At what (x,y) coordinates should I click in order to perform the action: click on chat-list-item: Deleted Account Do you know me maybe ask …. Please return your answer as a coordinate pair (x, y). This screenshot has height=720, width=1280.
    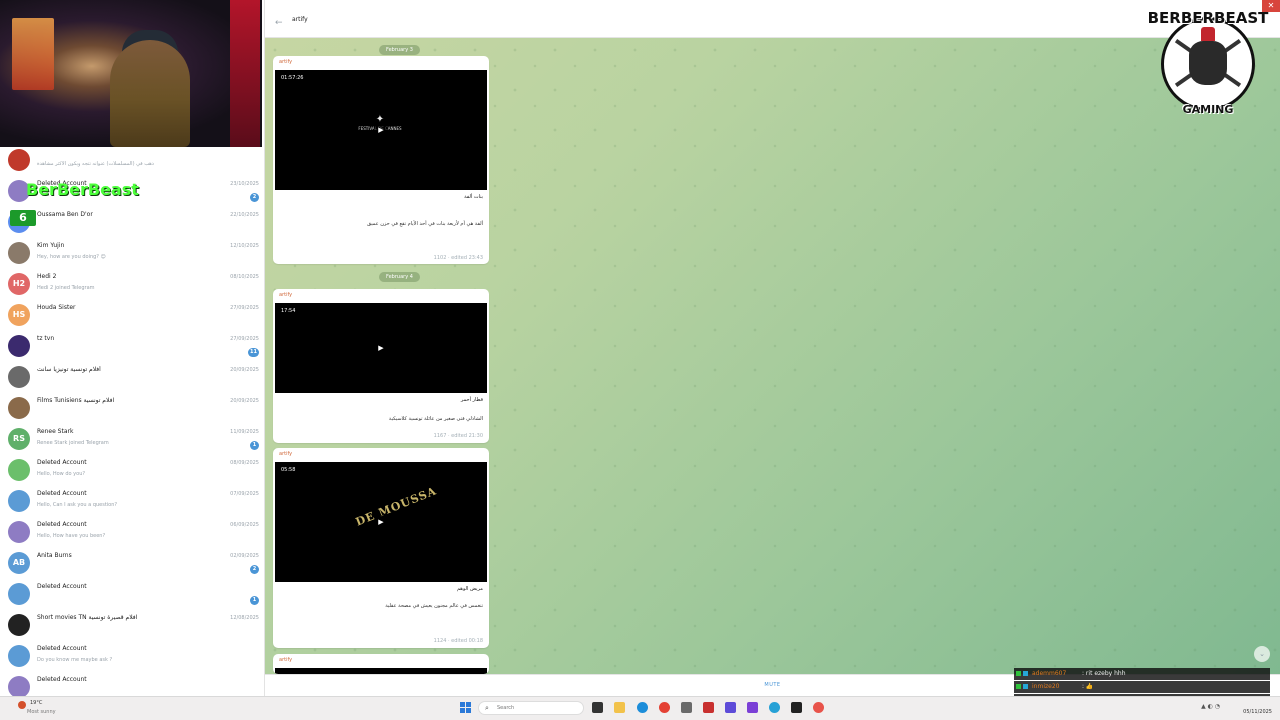
    Looking at the image, I should click on (132, 657).